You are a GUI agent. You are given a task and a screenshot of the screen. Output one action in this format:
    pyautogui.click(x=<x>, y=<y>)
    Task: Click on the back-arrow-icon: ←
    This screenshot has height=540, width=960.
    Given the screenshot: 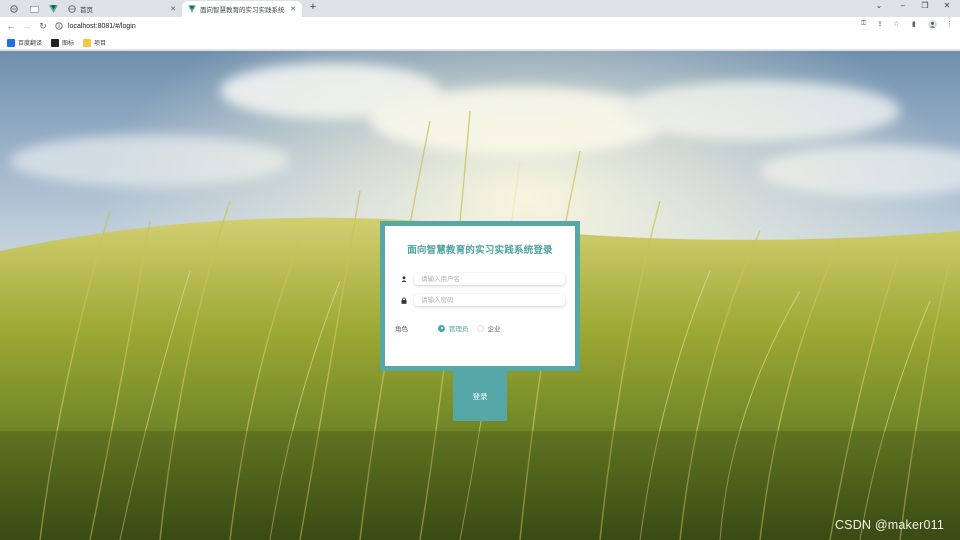 What is the action you would take?
    pyautogui.click(x=11, y=26)
    